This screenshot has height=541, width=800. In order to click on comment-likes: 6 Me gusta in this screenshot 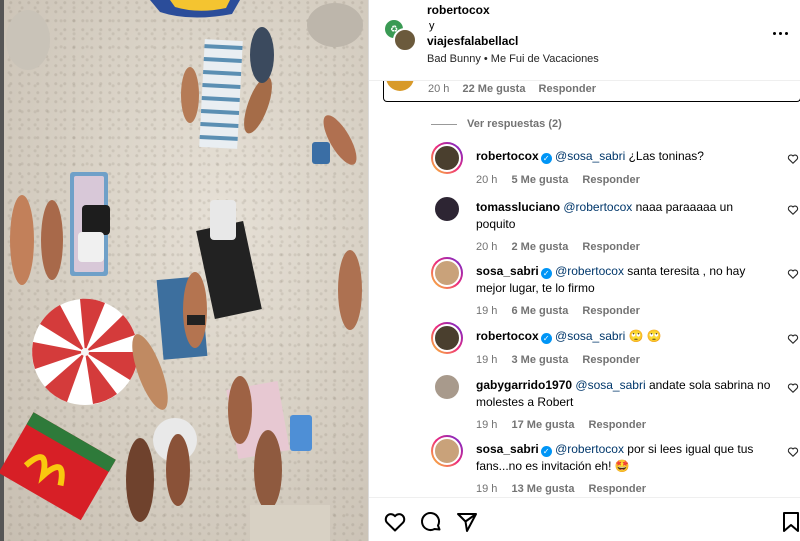, I will do `click(539, 311)`.